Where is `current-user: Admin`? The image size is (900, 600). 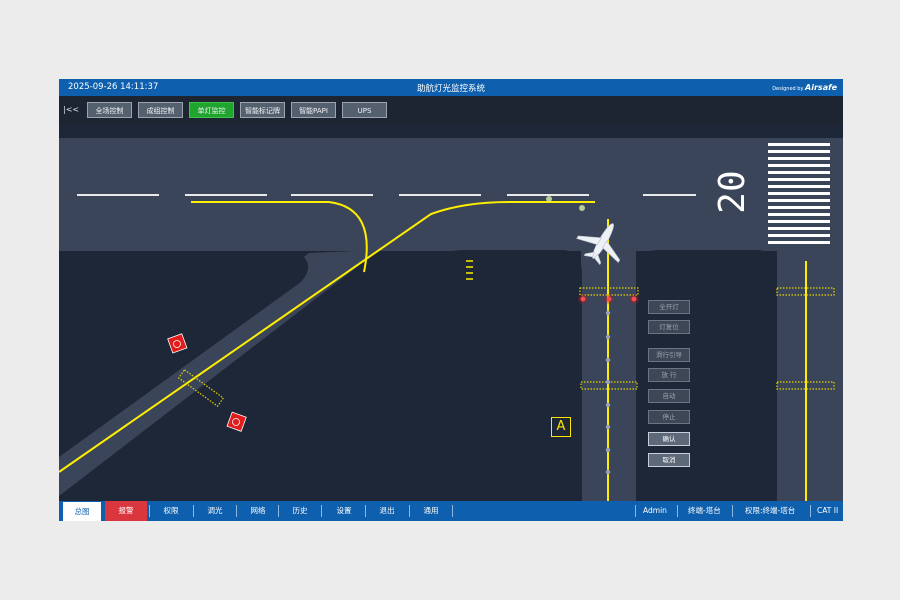
current-user: Admin is located at coordinates (655, 510).